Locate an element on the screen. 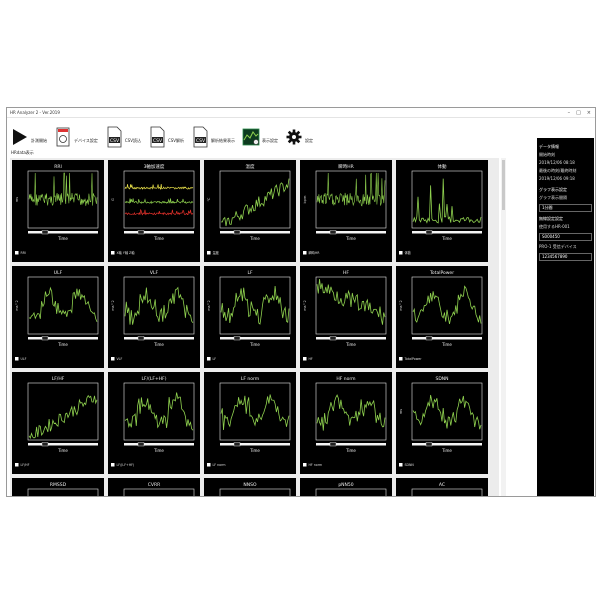  chart-panel: LF norm Time LF norm is located at coordinates (250, 423).